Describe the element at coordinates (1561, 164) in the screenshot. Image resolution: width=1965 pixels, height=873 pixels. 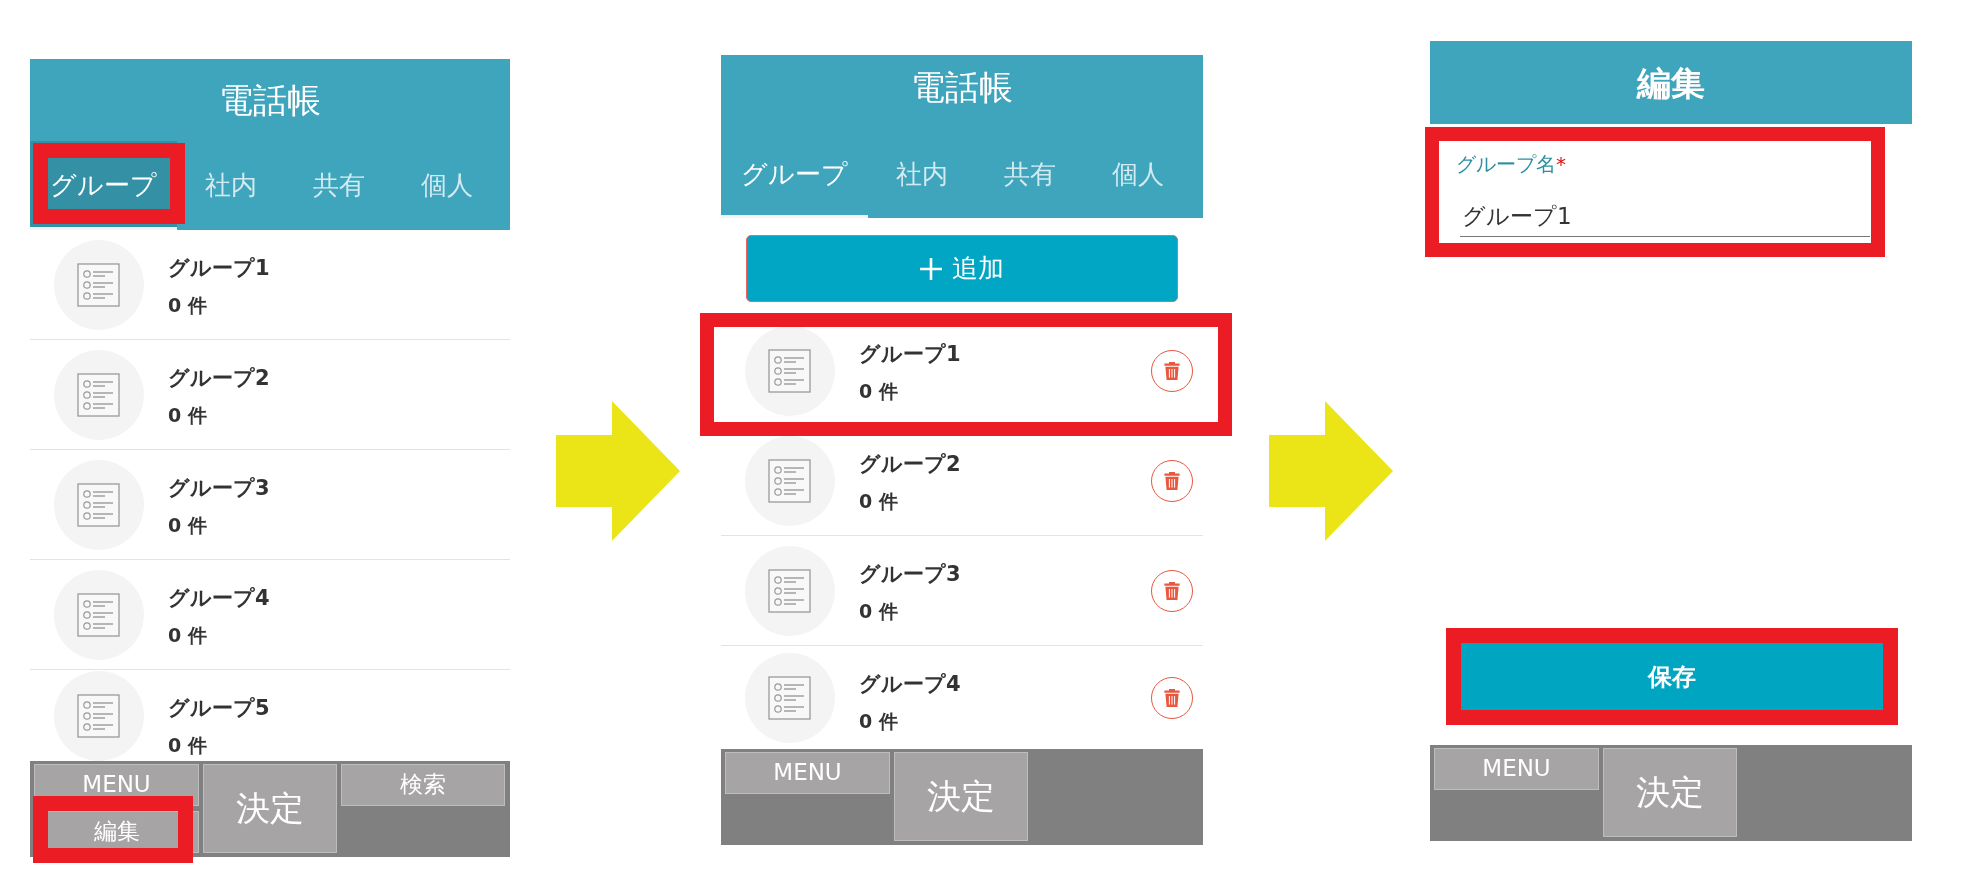
I see `required-mark: *` at that location.